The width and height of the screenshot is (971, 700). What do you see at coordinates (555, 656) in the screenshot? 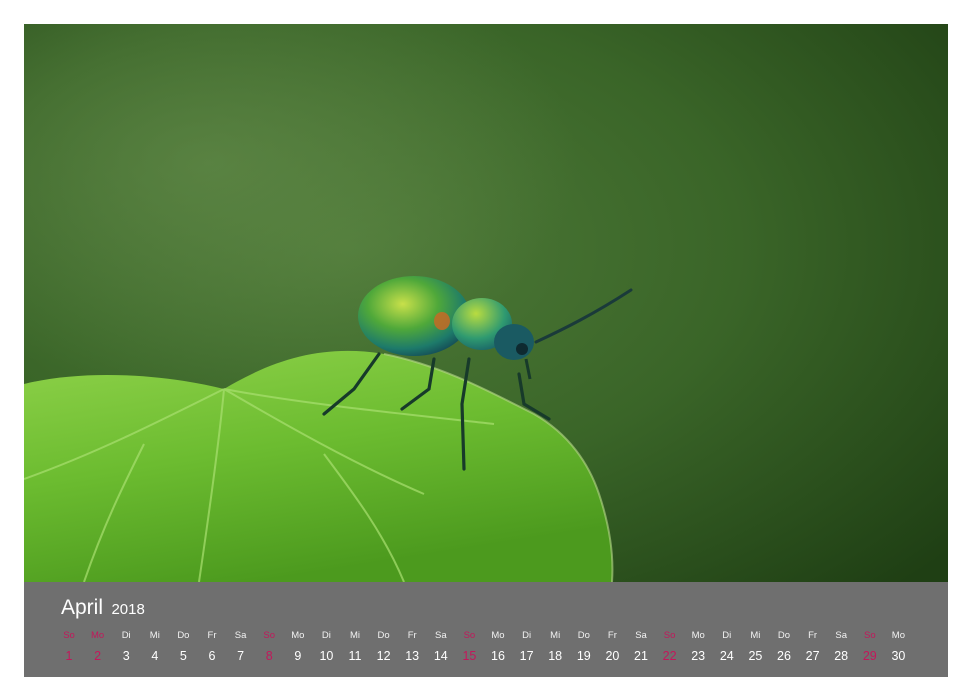
I see `day-number: 18` at bounding box center [555, 656].